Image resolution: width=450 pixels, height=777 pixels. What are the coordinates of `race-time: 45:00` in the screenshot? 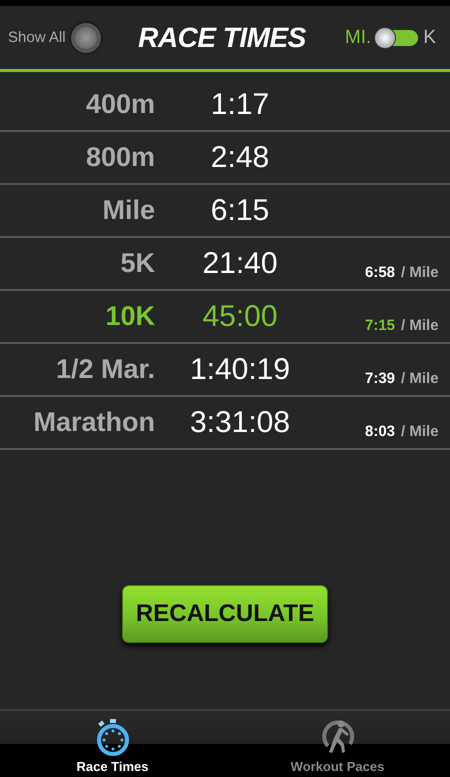 It's located at (240, 317).